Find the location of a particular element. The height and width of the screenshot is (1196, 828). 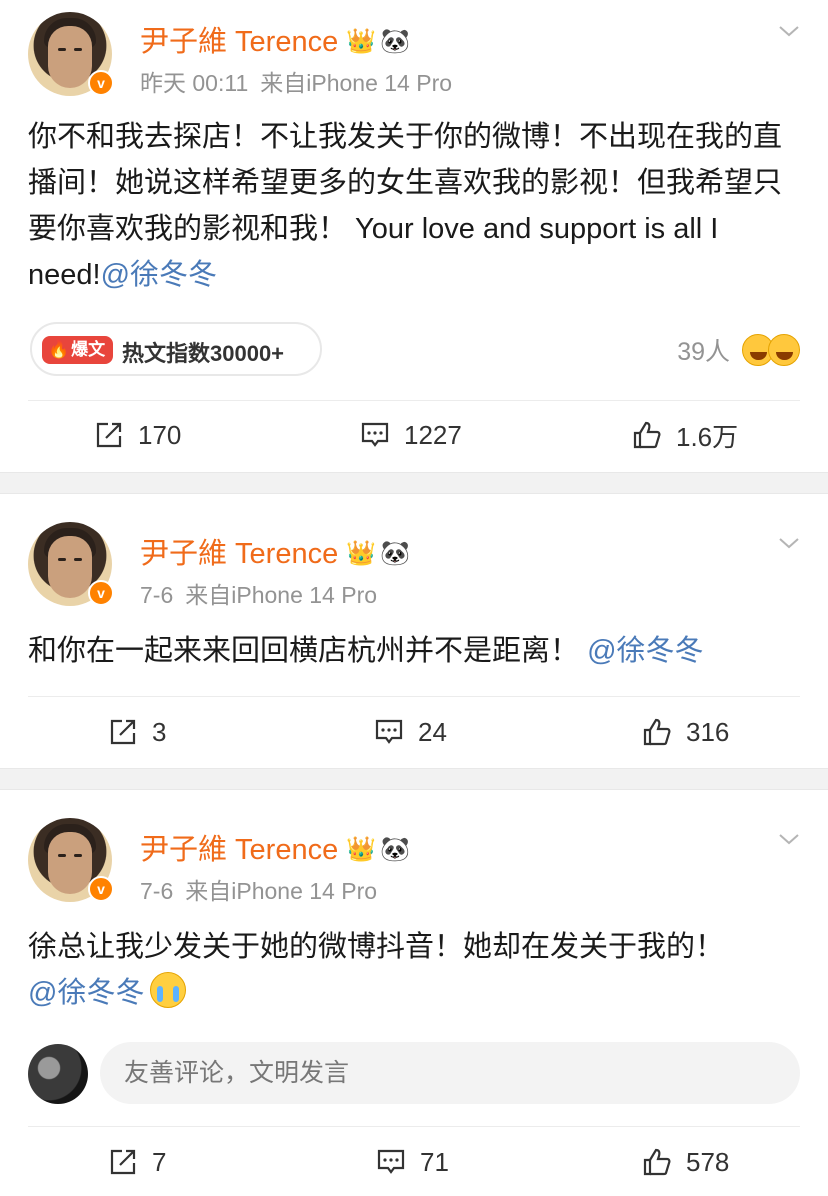

post-text: 和你在一起来来回回横店杭州并不是距离！ @徐冬冬 is located at coordinates (415, 651).